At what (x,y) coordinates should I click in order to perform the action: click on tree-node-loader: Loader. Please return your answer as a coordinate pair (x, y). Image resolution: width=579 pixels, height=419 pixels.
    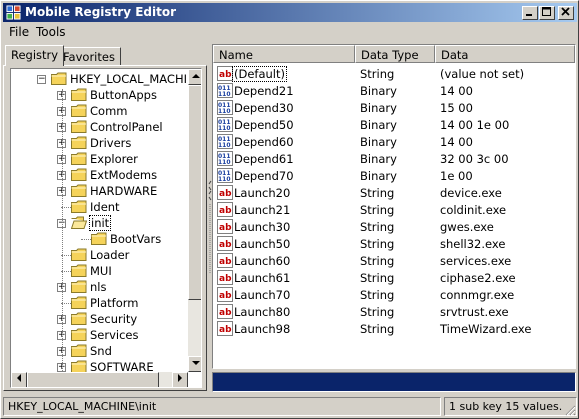
    Looking at the image, I should click on (99, 255).